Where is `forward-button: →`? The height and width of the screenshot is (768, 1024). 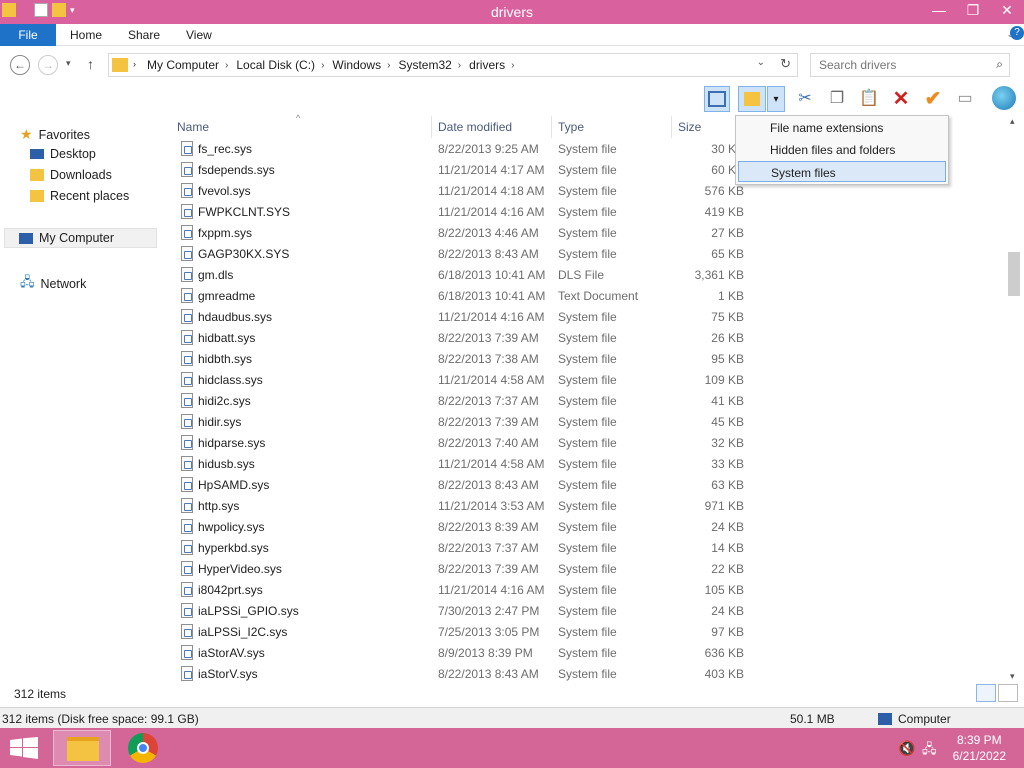
forward-button: → is located at coordinates (48, 65).